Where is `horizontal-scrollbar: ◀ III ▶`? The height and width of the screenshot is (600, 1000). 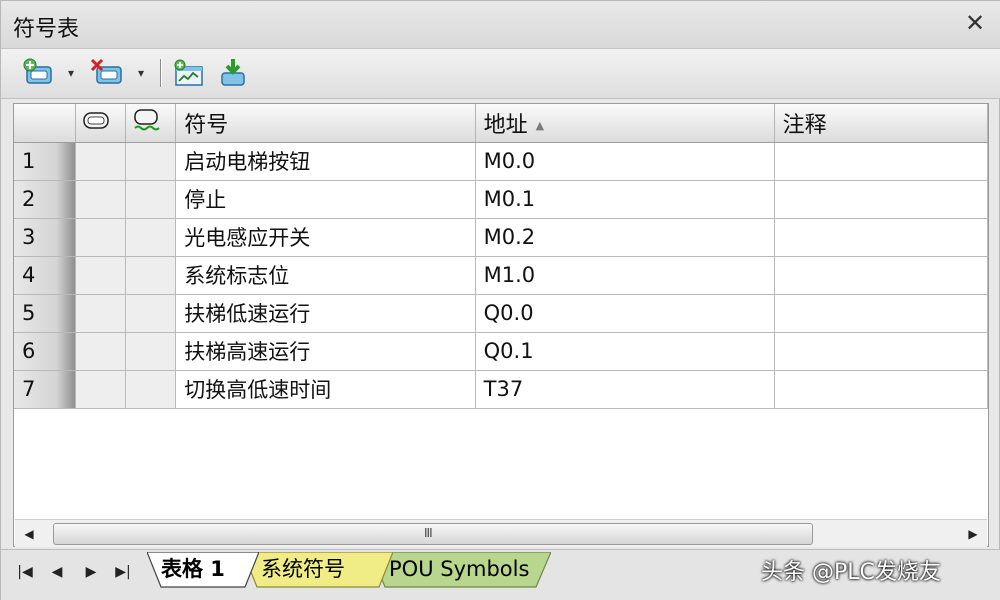
horizontal-scrollbar: ◀ III ▶ is located at coordinates (501, 533).